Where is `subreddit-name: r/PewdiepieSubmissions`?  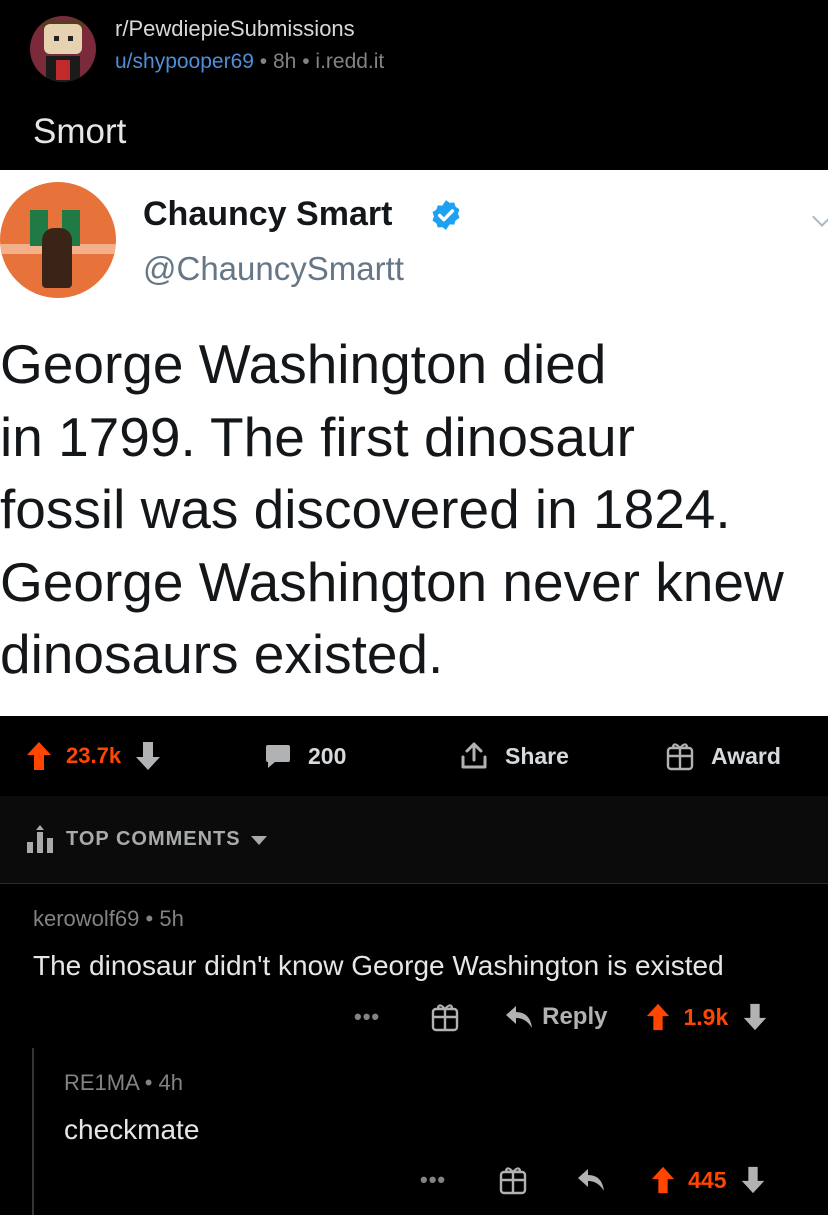
subreddit-name: r/PewdiepieSubmissions is located at coordinates (235, 29).